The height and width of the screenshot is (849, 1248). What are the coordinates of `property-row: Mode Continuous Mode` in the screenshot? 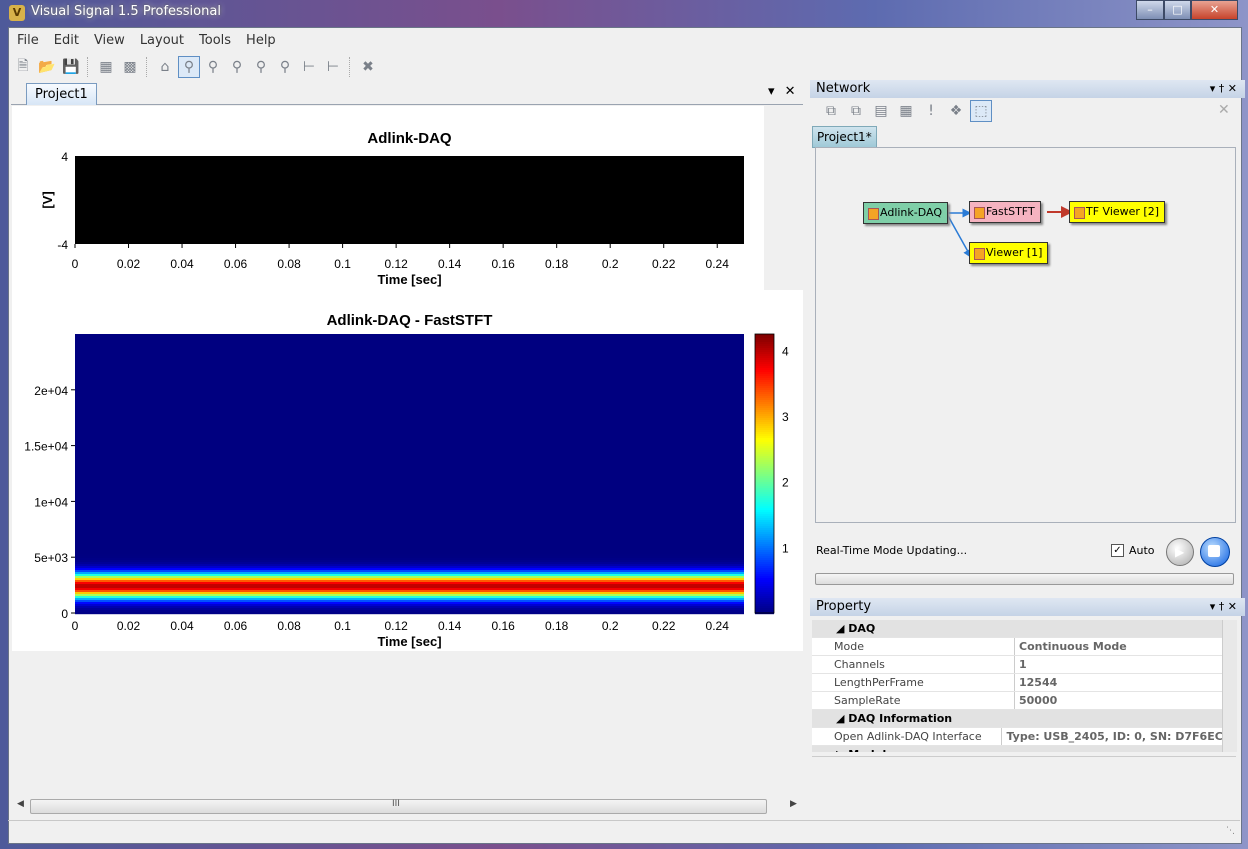 It's located at (1017, 647).